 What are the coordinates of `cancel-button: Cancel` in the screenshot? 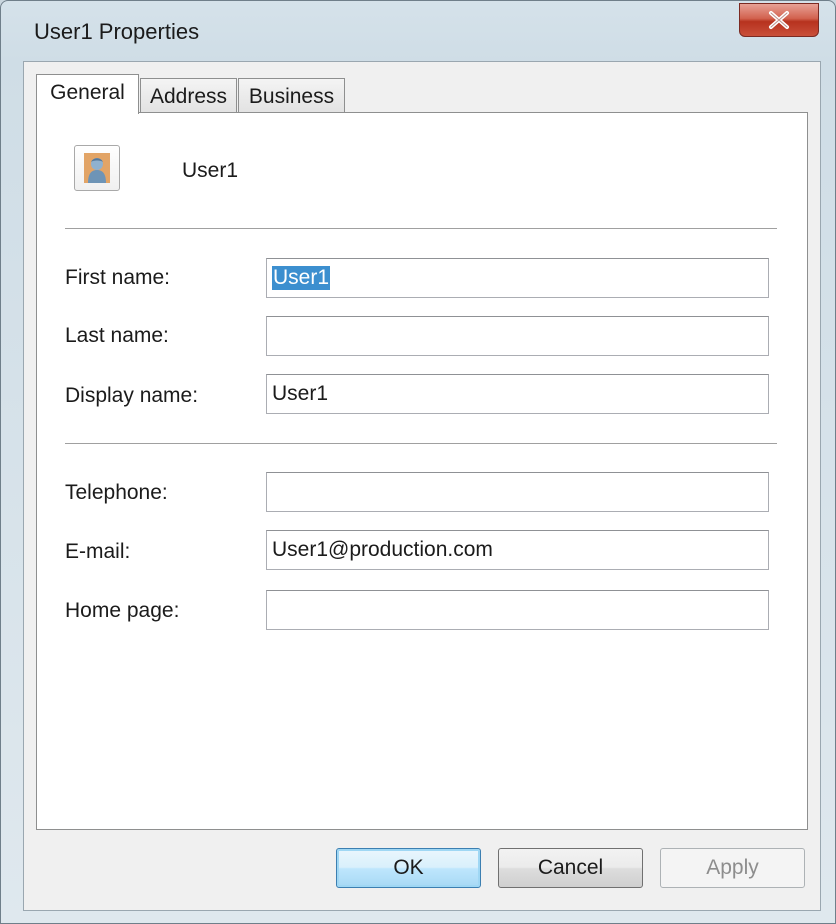 It's located at (570, 868).